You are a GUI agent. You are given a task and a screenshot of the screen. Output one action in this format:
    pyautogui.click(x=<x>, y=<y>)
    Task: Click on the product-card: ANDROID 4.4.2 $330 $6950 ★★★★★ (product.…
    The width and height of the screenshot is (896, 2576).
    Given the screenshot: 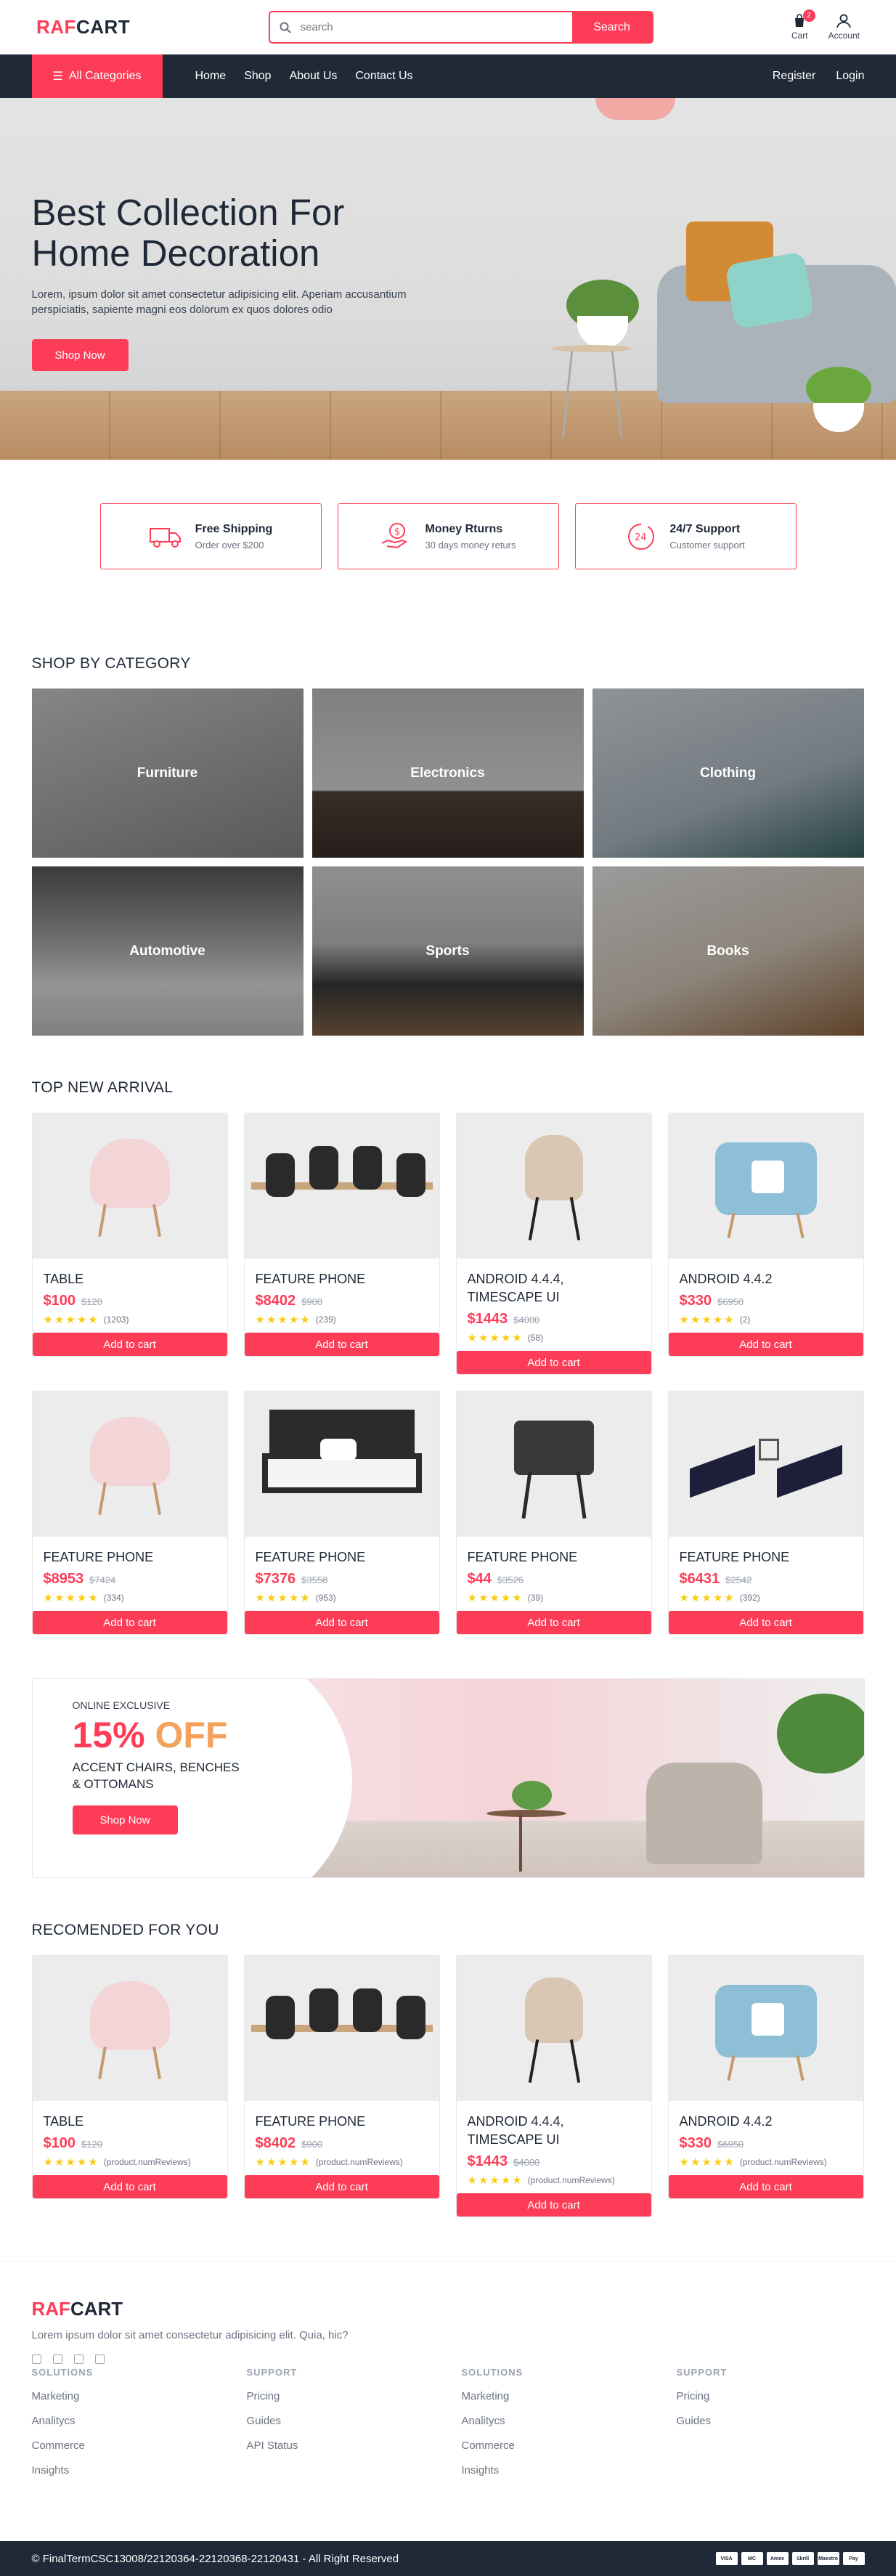 What is the action you would take?
    pyautogui.click(x=765, y=2077)
    